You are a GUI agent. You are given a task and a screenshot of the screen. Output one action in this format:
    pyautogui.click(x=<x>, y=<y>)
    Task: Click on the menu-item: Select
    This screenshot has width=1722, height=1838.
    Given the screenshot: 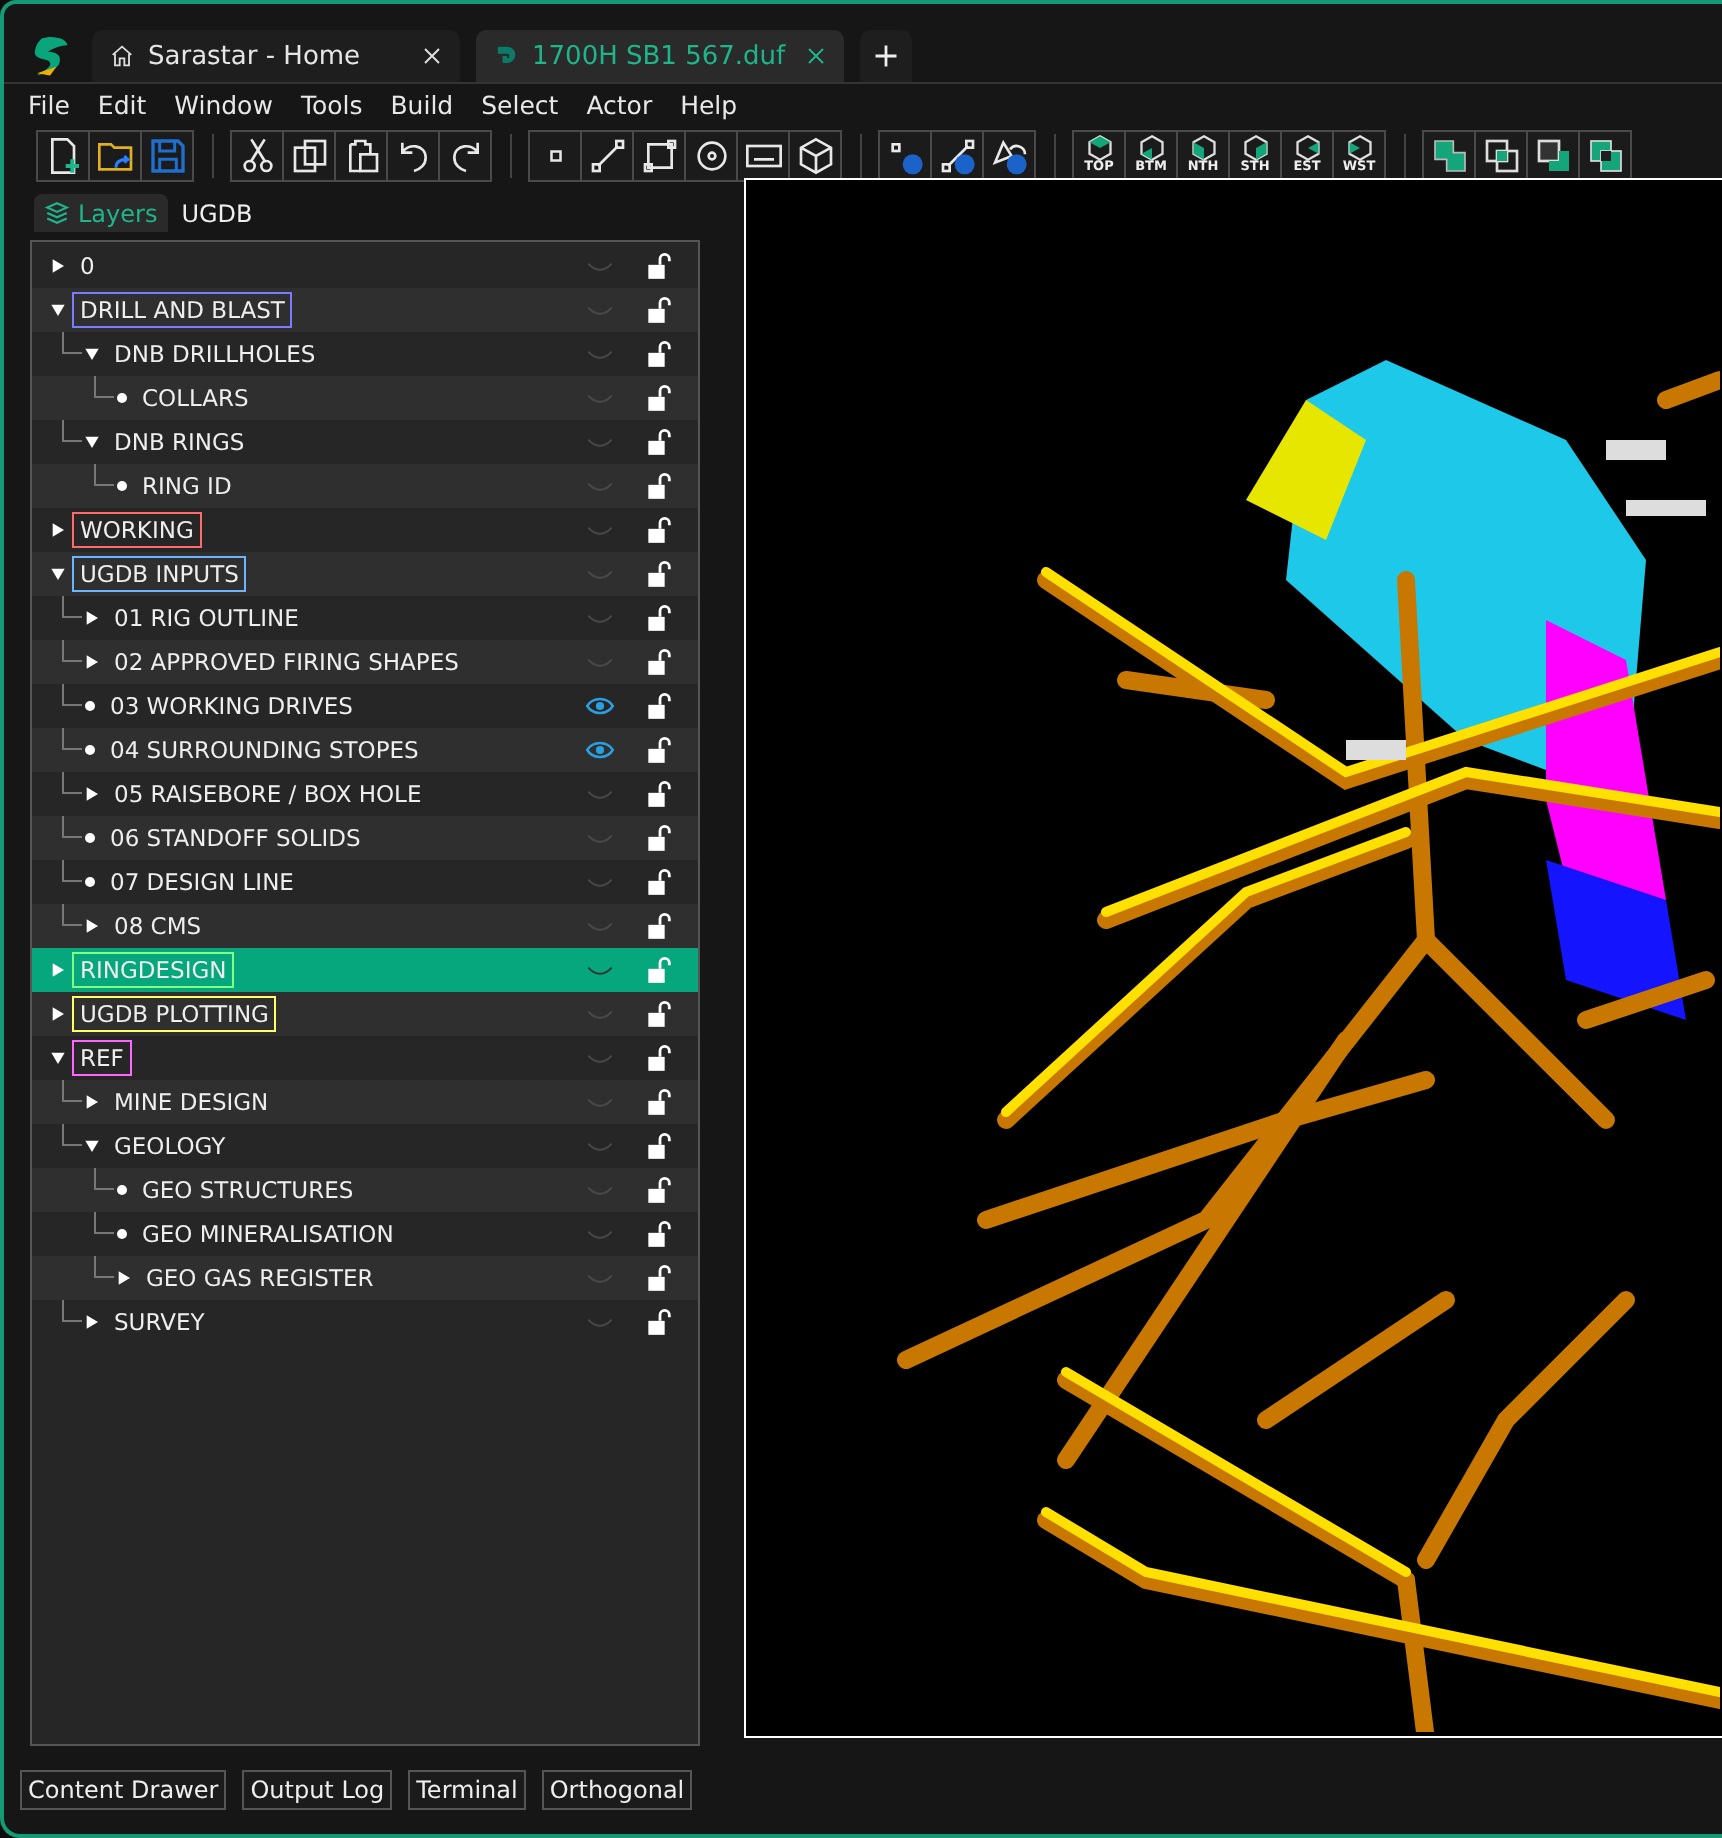 What is the action you would take?
    pyautogui.click(x=522, y=108)
    